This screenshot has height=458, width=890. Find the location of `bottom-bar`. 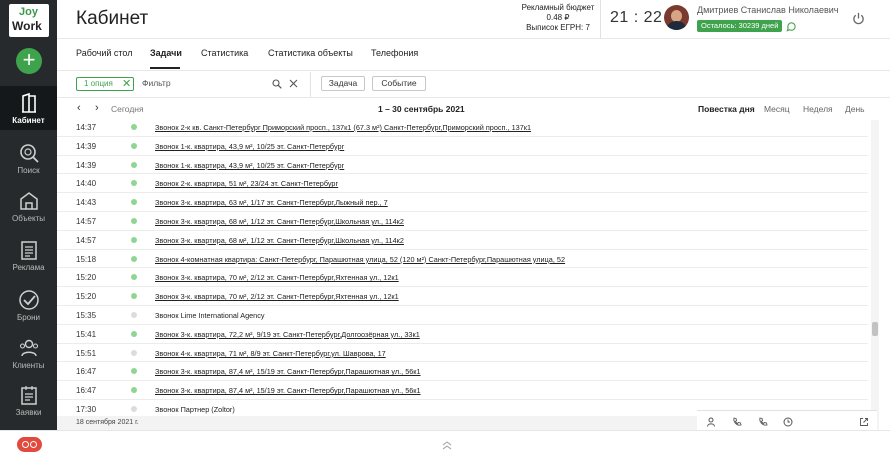

bottom-bar is located at coordinates (445, 444).